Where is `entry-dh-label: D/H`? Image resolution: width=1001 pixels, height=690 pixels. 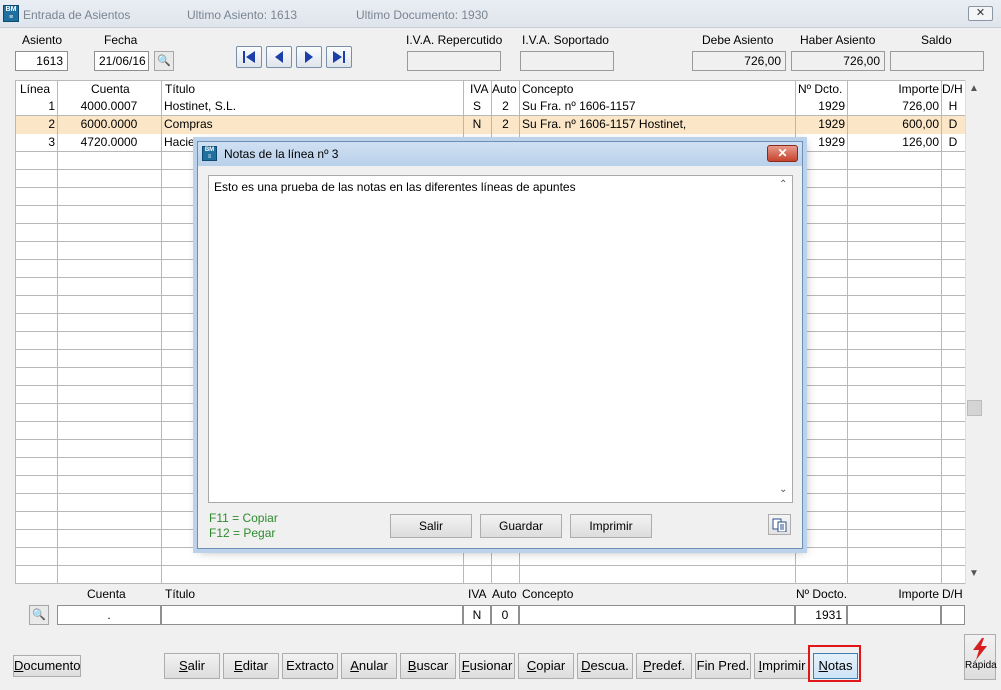 entry-dh-label: D/H is located at coordinates (952, 594).